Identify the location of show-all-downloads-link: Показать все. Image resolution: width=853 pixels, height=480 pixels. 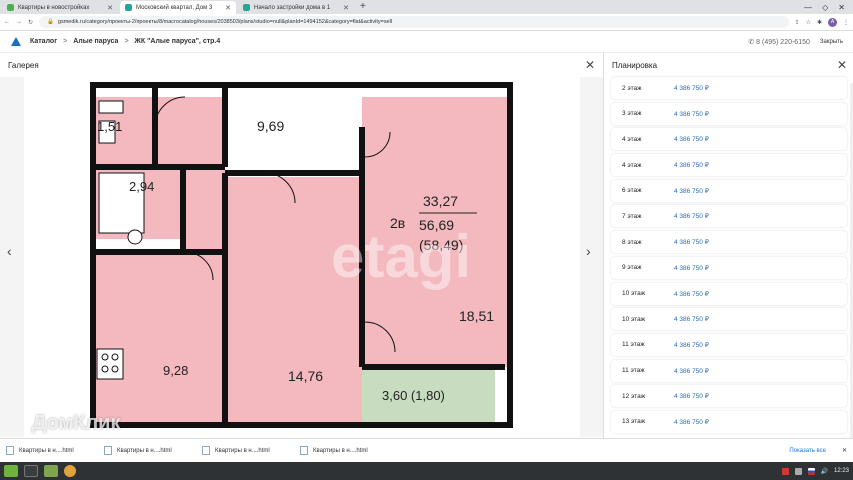
(807, 451).